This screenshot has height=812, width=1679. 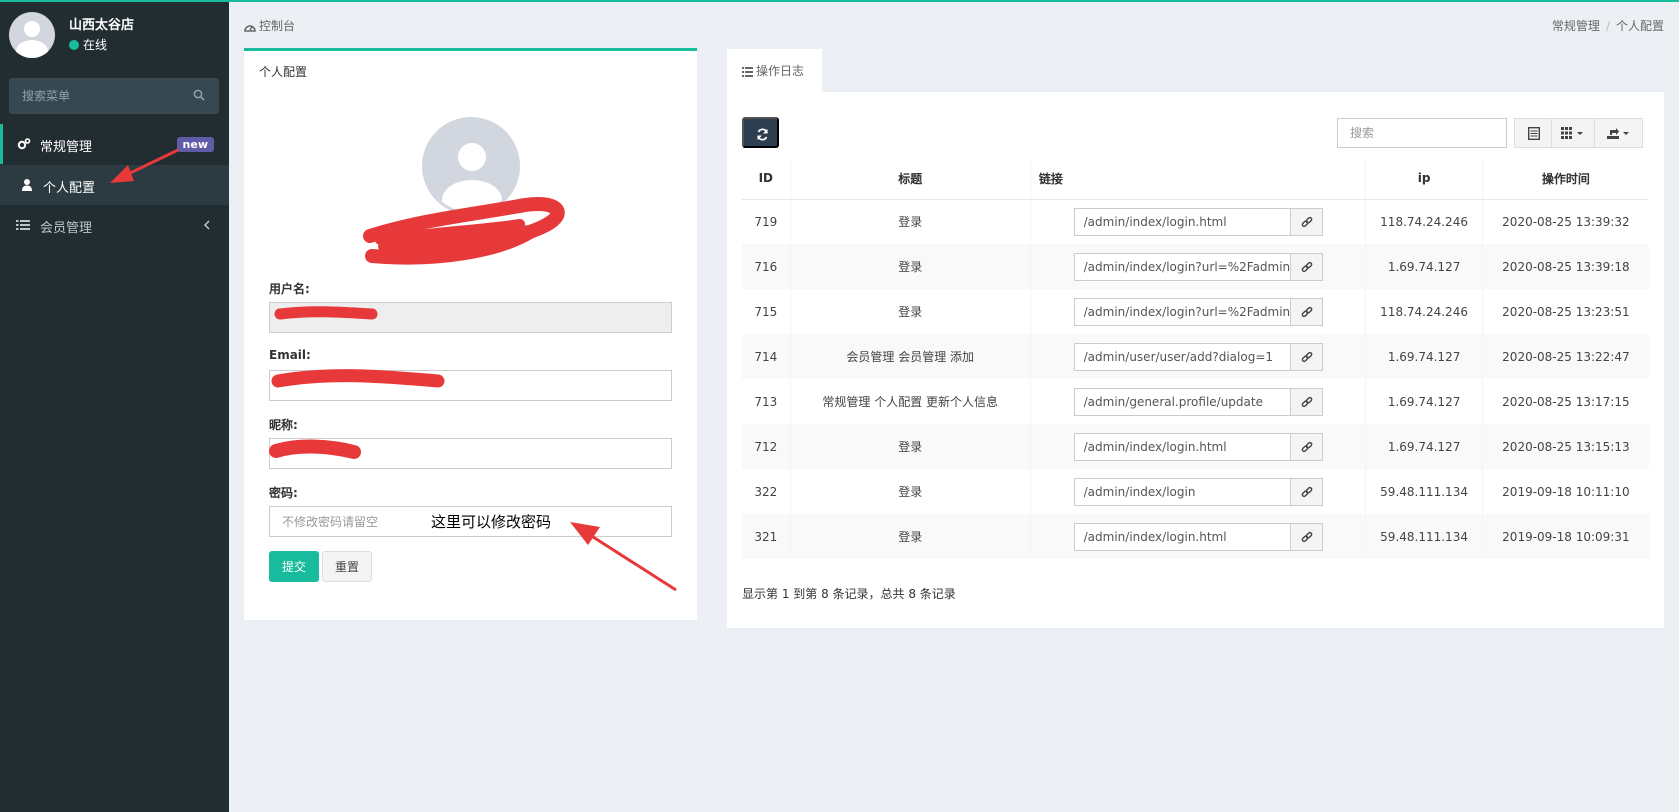 I want to click on email-label: Email:, so click(x=290, y=355).